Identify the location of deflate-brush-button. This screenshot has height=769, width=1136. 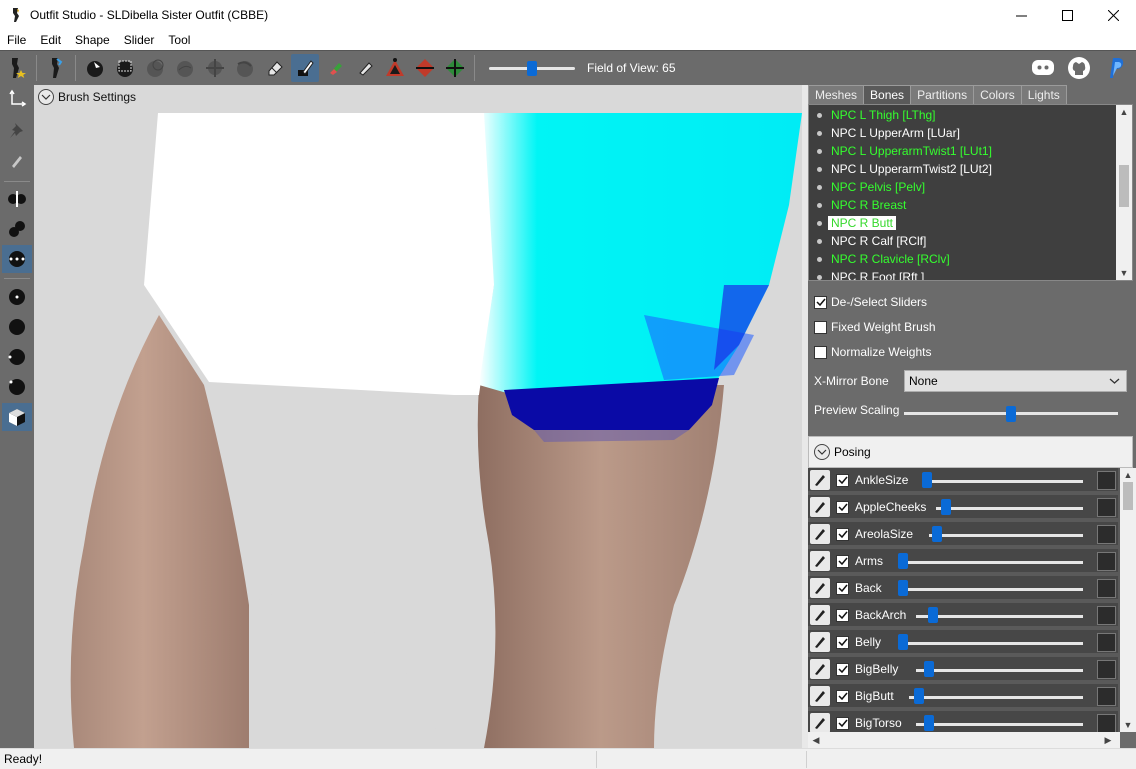
(185, 68).